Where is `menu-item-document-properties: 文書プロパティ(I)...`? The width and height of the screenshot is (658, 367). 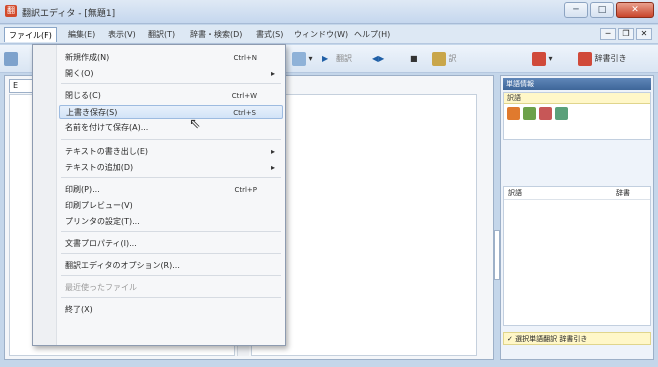 menu-item-document-properties: 文書プロパティ(I)... is located at coordinates (171, 244).